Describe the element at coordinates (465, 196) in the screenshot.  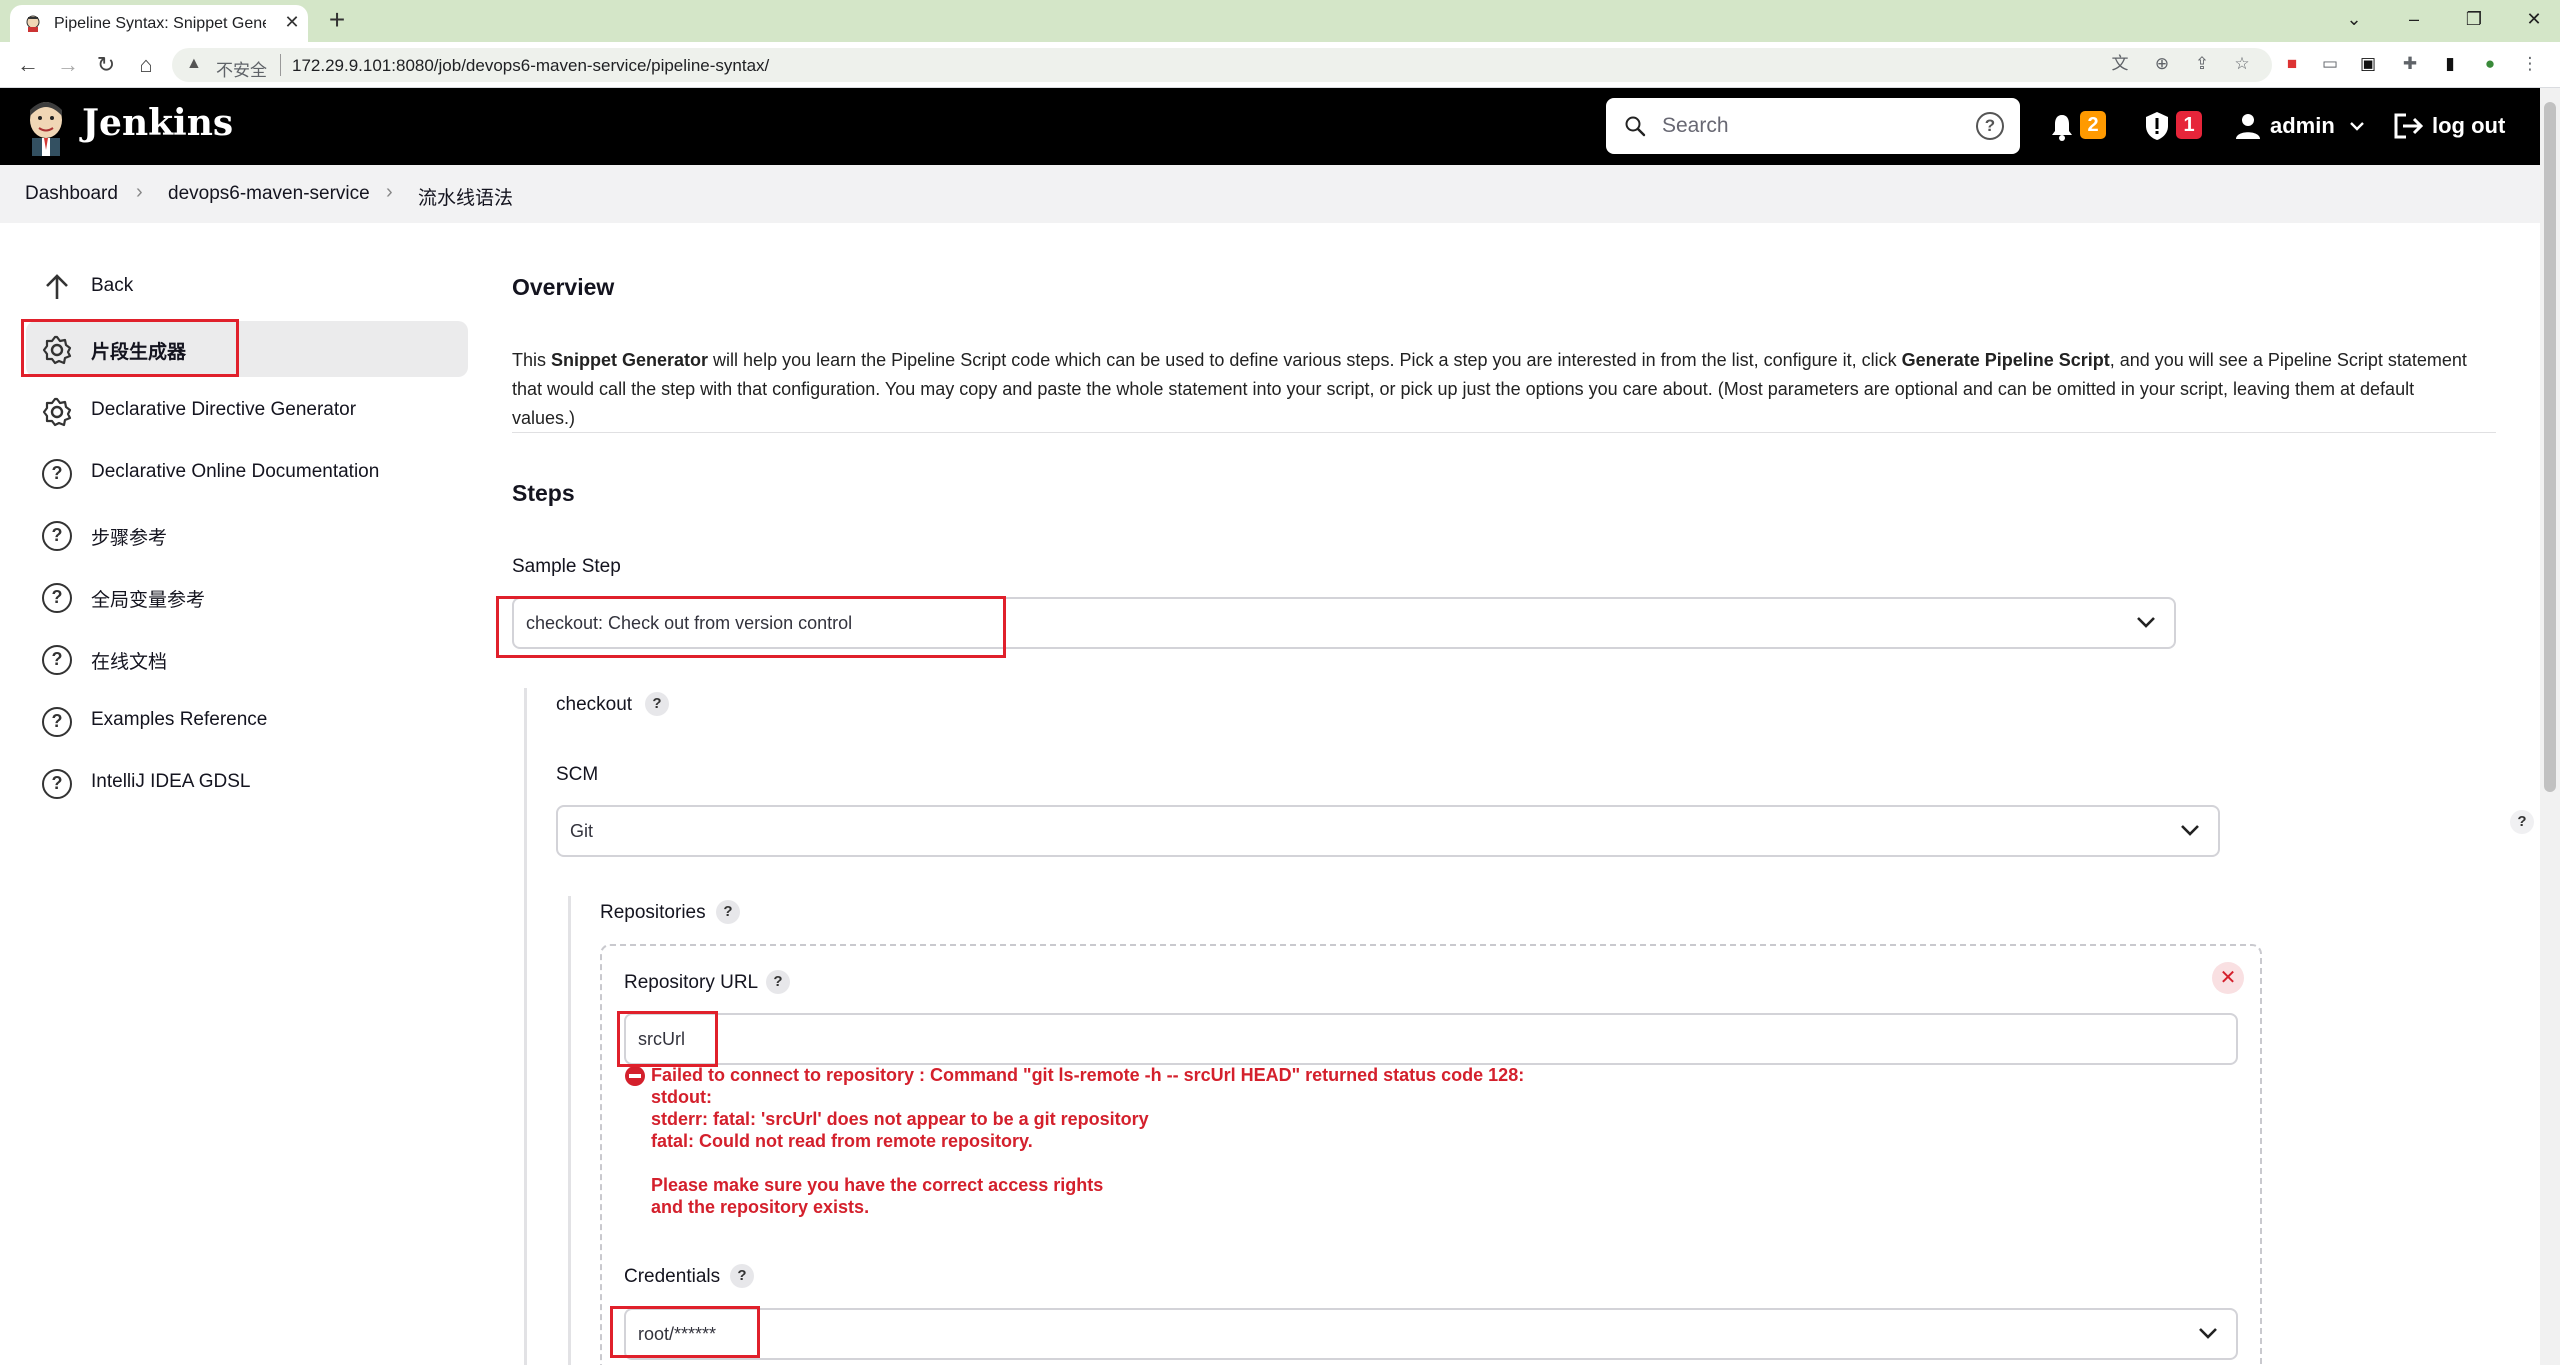
I see `breadcrumb-pipeline-syntax: 流水线语法` at that location.